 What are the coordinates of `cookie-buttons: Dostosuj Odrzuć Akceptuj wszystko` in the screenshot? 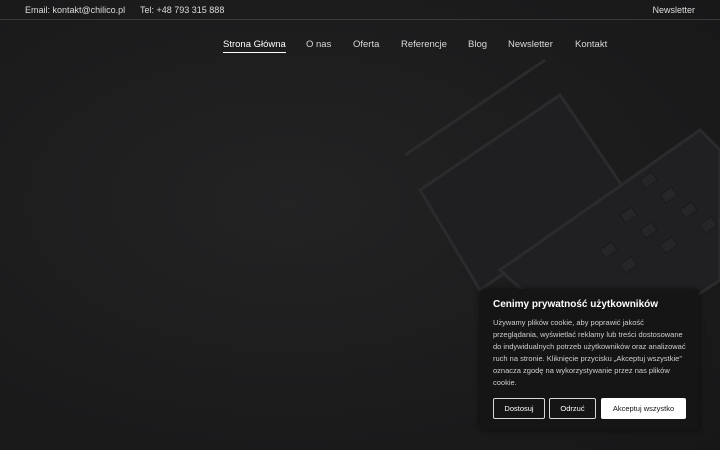 It's located at (589, 408).